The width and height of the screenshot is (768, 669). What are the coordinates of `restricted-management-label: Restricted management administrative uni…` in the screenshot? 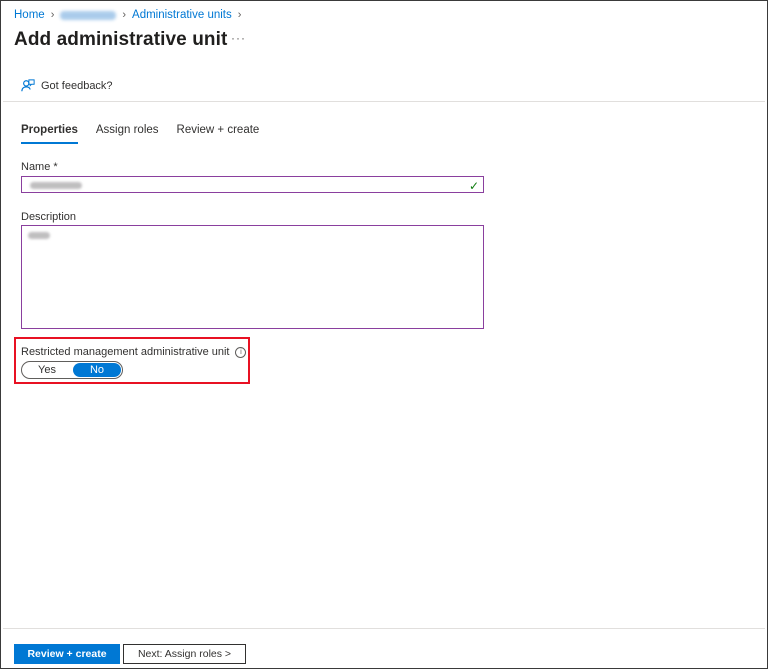 It's located at (134, 352).